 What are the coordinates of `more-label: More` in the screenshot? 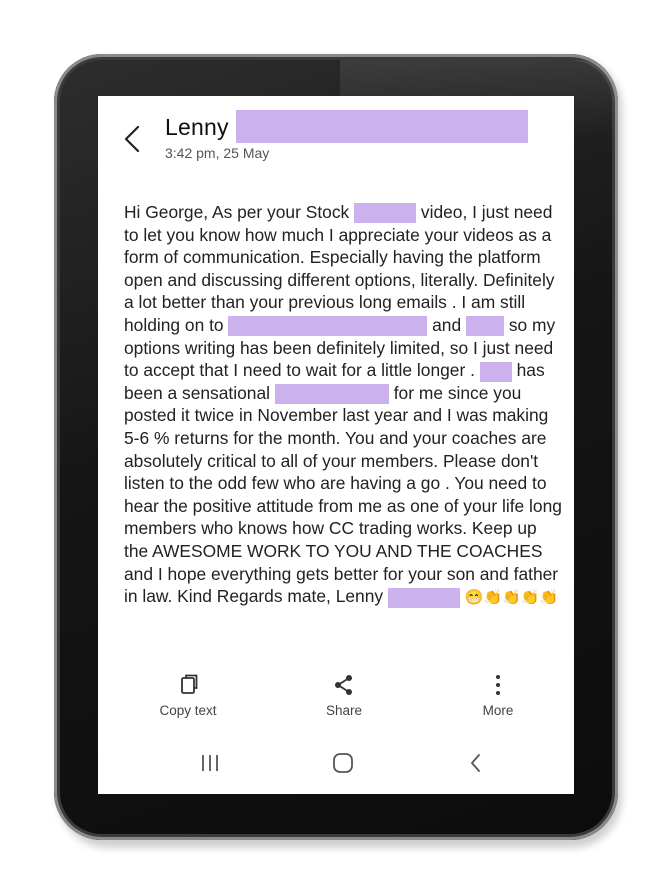 It's located at (498, 710).